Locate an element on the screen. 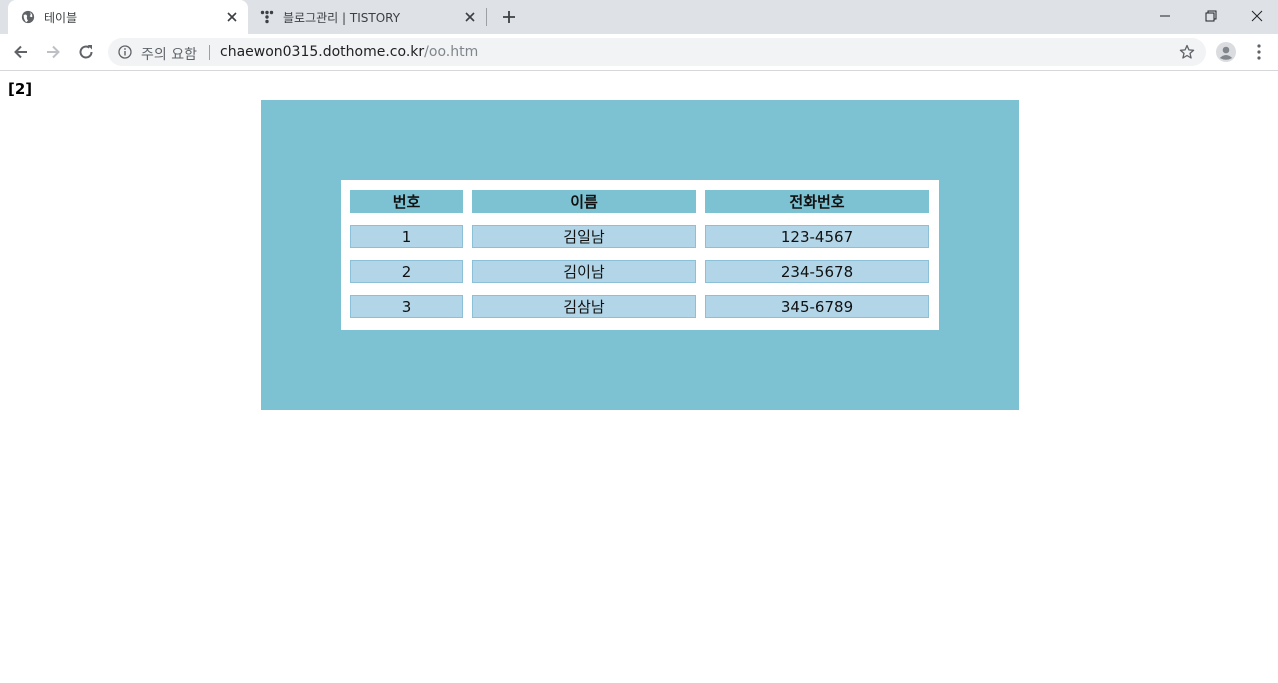 This screenshot has width=1278, height=683. table-cell: 김삼남 is located at coordinates (584, 306).